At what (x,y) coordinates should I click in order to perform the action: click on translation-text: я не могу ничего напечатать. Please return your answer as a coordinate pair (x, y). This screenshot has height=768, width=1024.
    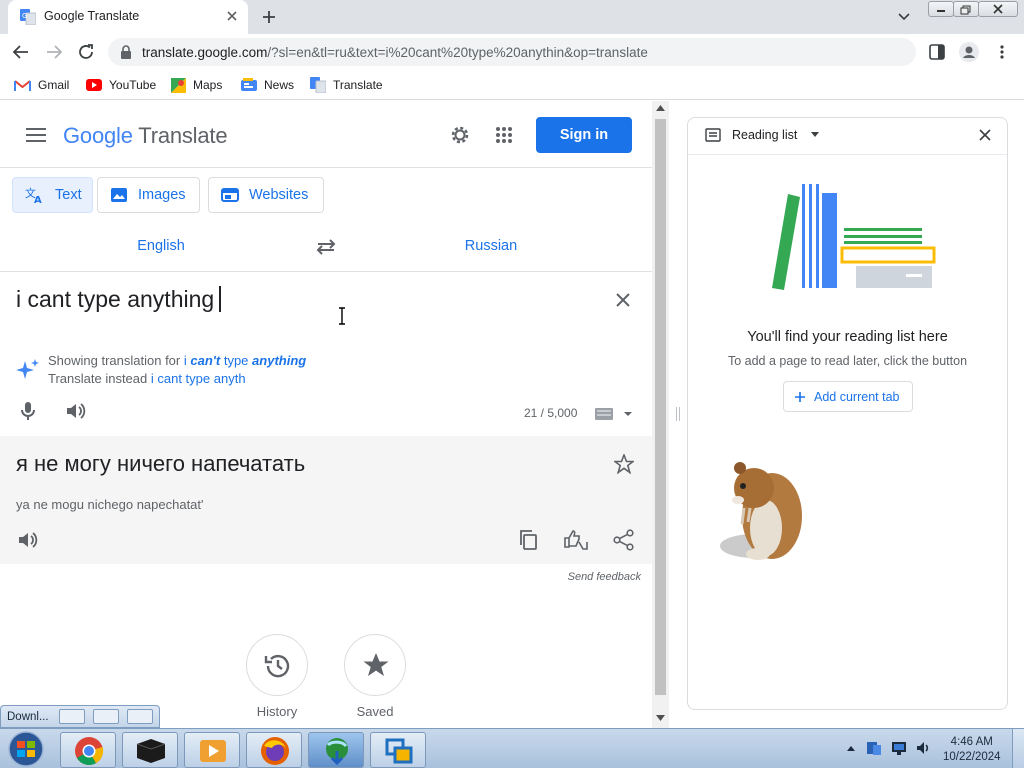
    Looking at the image, I should click on (161, 463).